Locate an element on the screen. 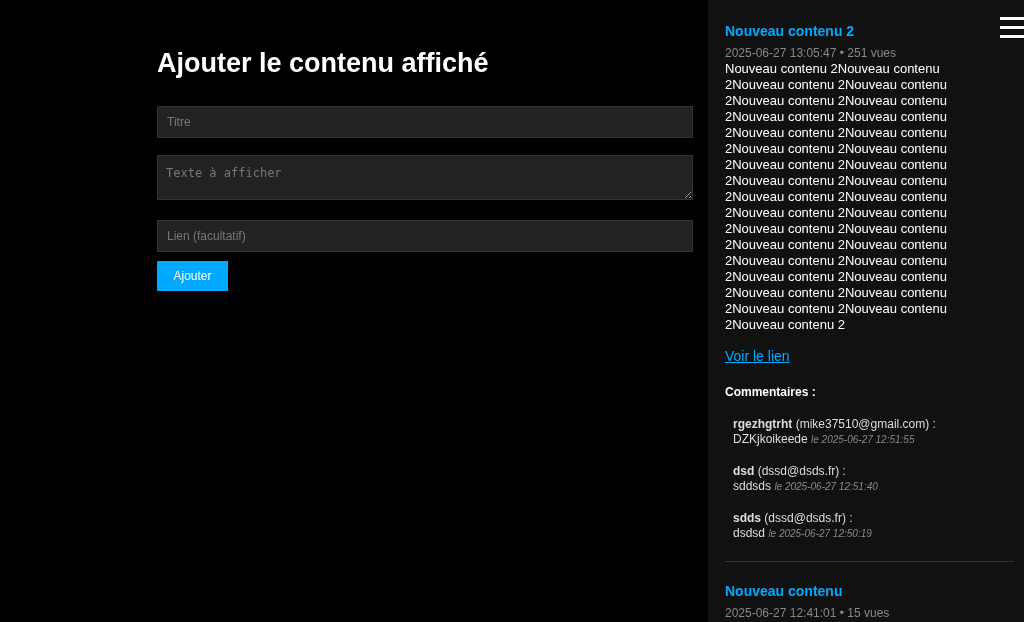 Image resolution: width=1024 pixels, height=622 pixels. comment-date: le 2025-06-27 12:51:40 is located at coordinates (826, 486).